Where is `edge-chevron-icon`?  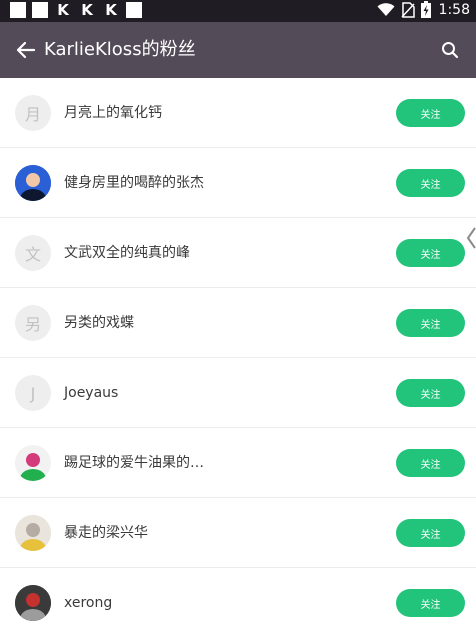 edge-chevron-icon is located at coordinates (471, 238).